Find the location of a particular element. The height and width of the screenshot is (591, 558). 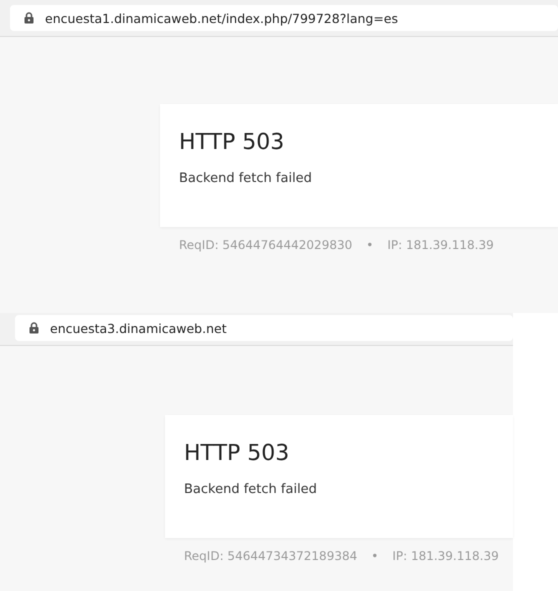

url-text: encuesta3.dinamicaweb.net is located at coordinates (138, 328).